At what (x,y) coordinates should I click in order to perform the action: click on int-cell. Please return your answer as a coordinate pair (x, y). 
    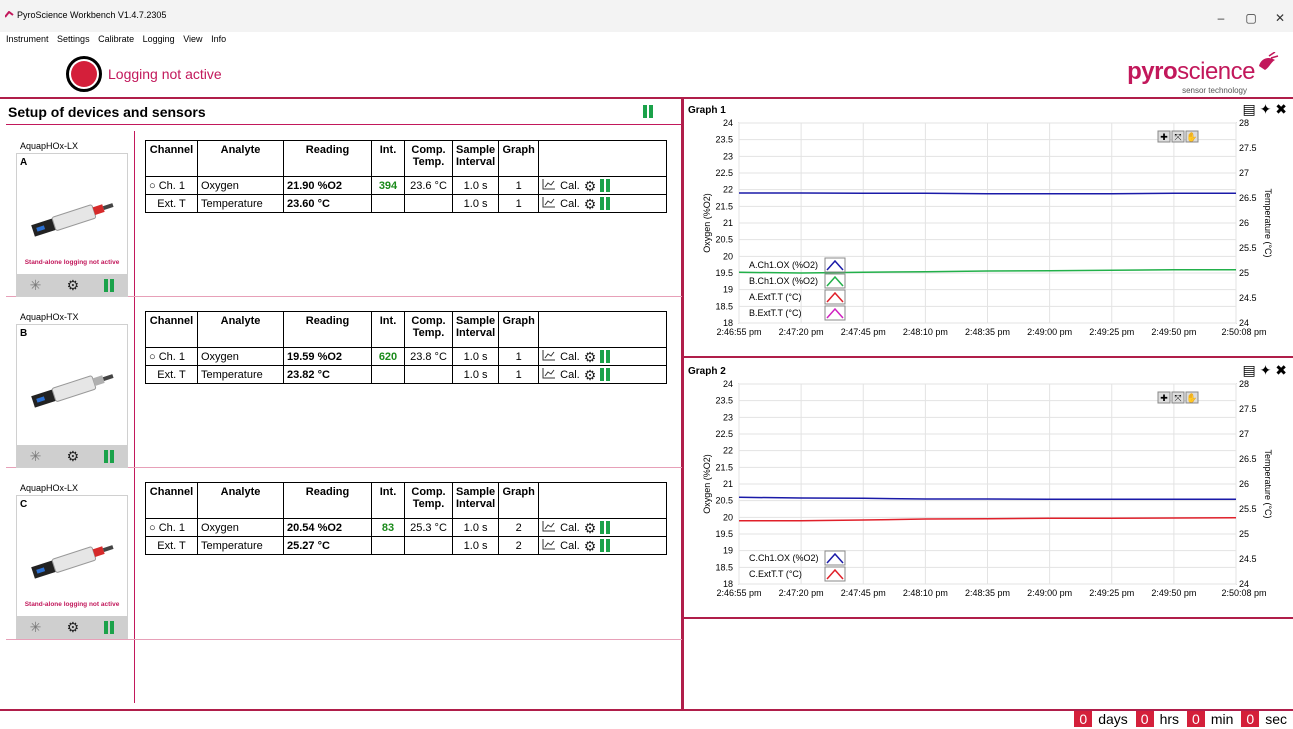
    Looking at the image, I should click on (388, 545).